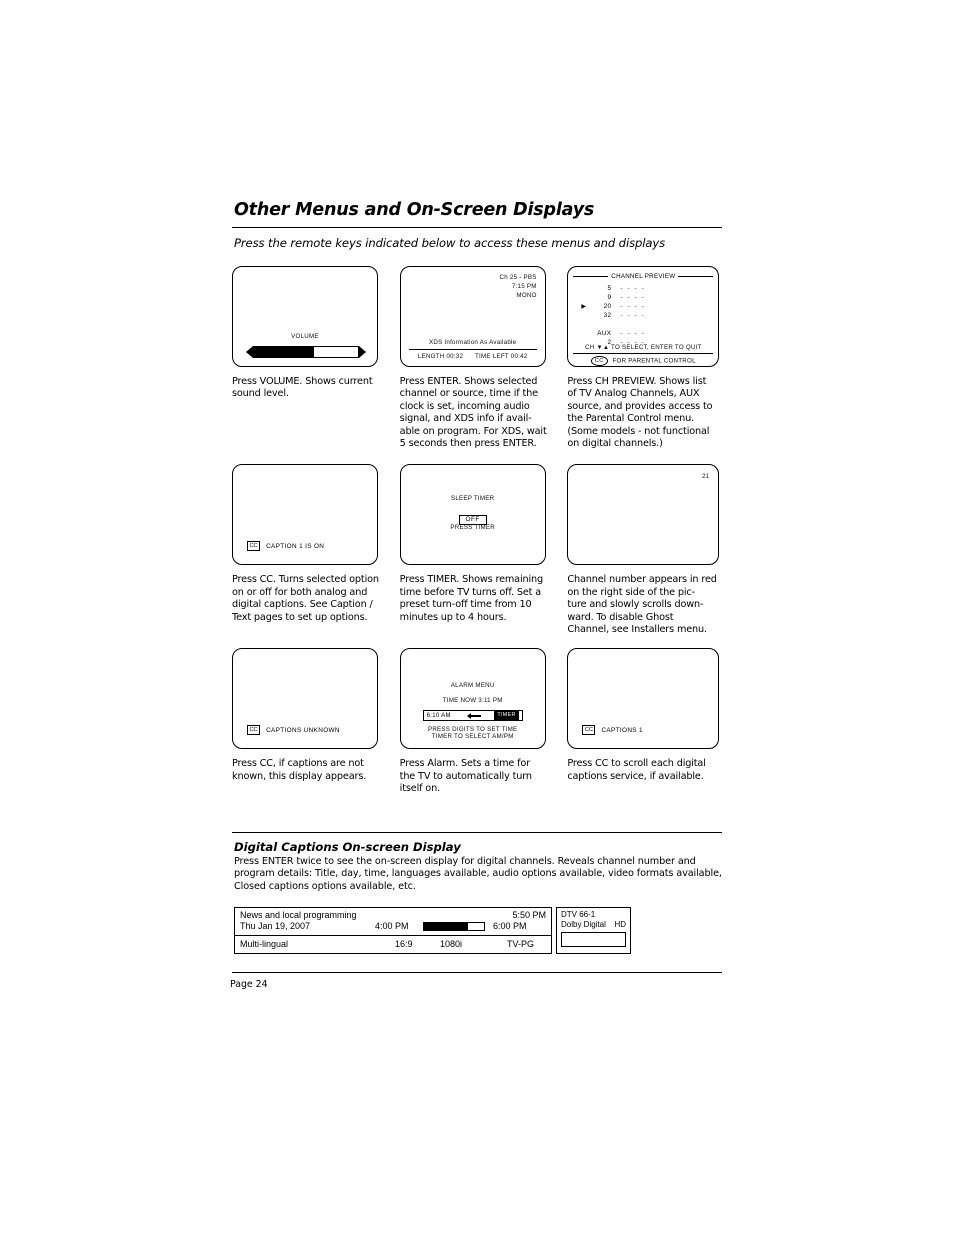  Describe the element at coordinates (609, 288) in the screenshot. I see `channel-number: 5` at that location.